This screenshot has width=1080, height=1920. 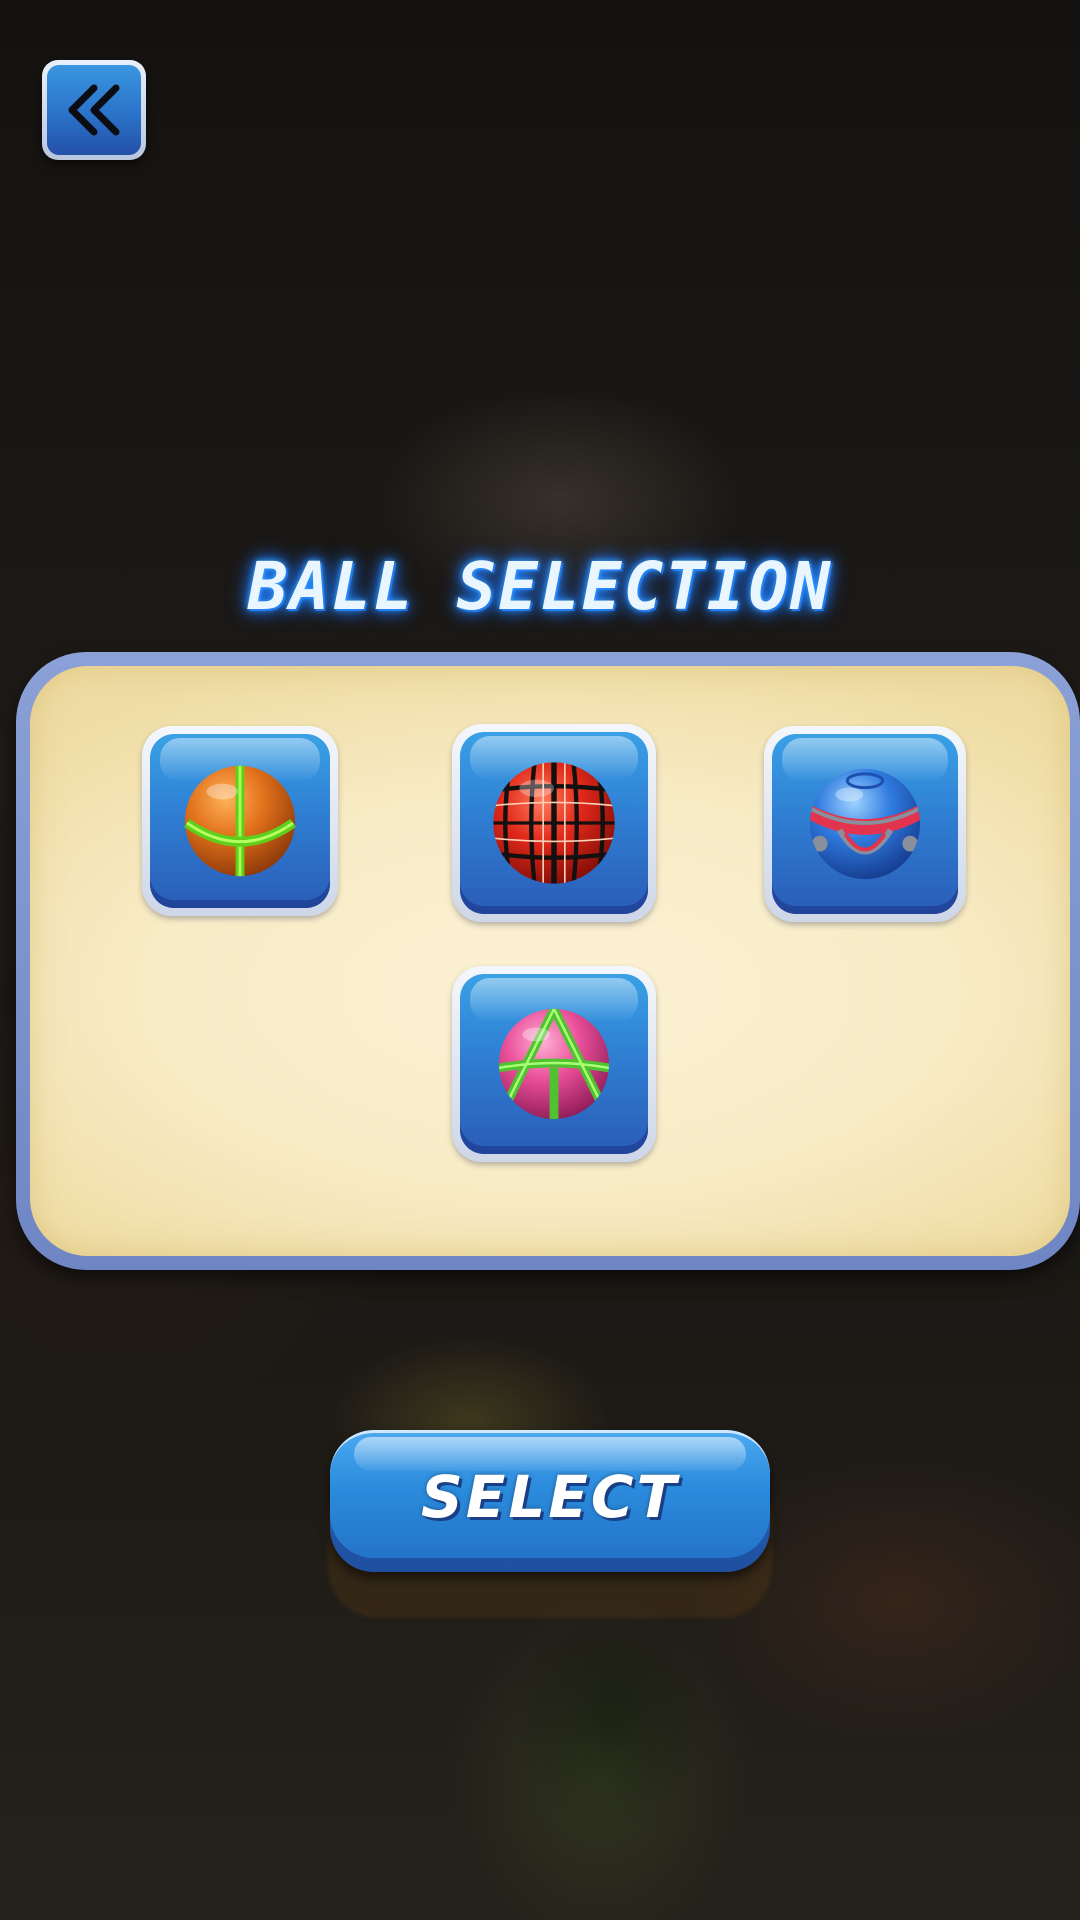 I want to click on pink-green-ball-icon, so click(x=554, y=1064).